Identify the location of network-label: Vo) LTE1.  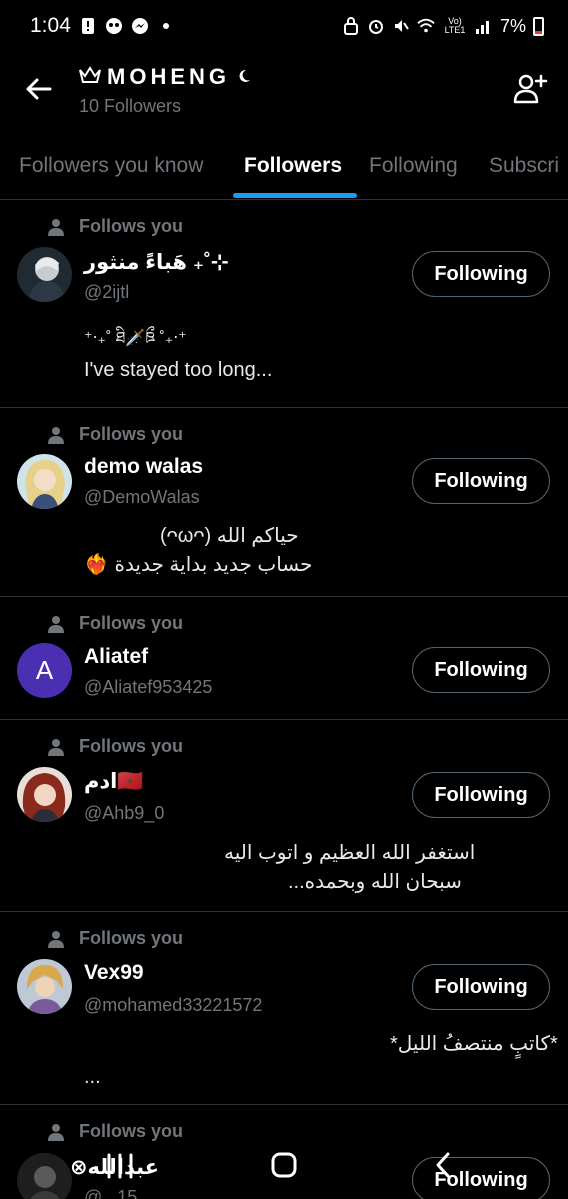
(455, 25).